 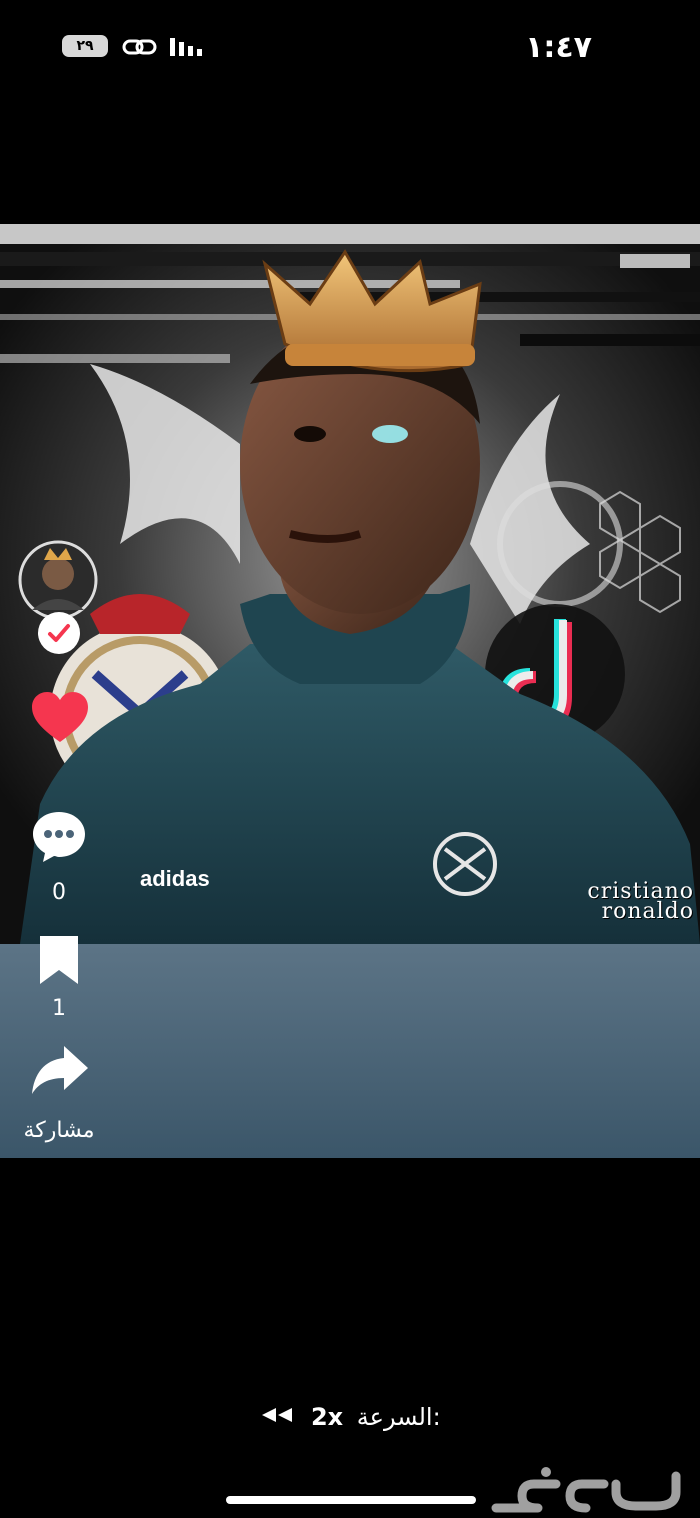 I want to click on rewind-icon, so click(x=277, y=1415).